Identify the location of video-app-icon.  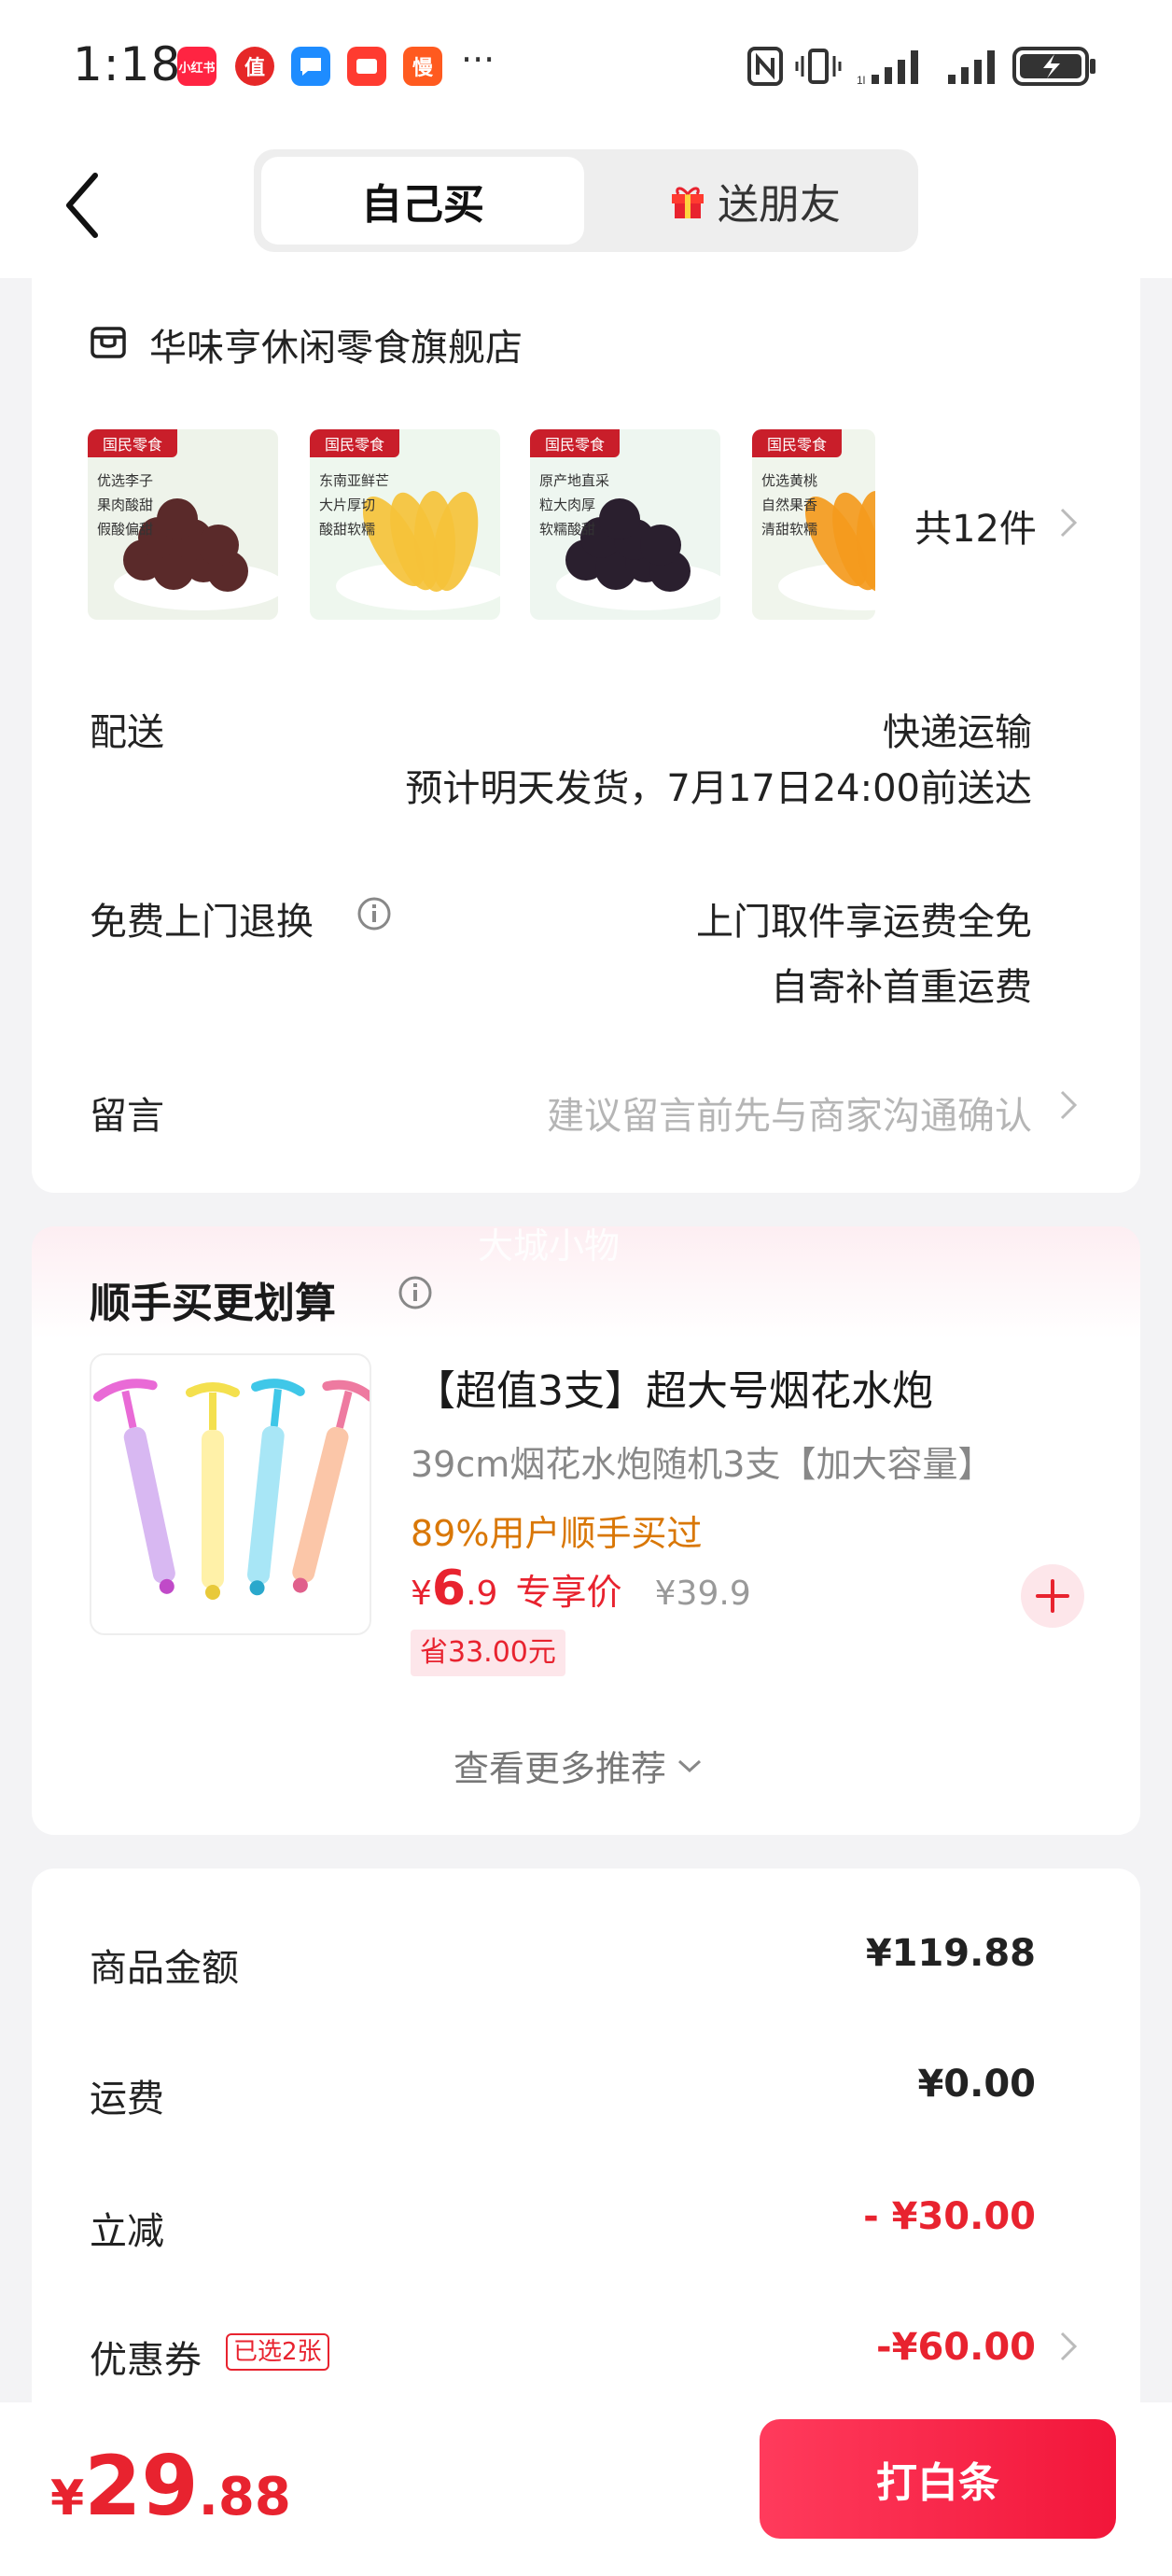
(366, 66).